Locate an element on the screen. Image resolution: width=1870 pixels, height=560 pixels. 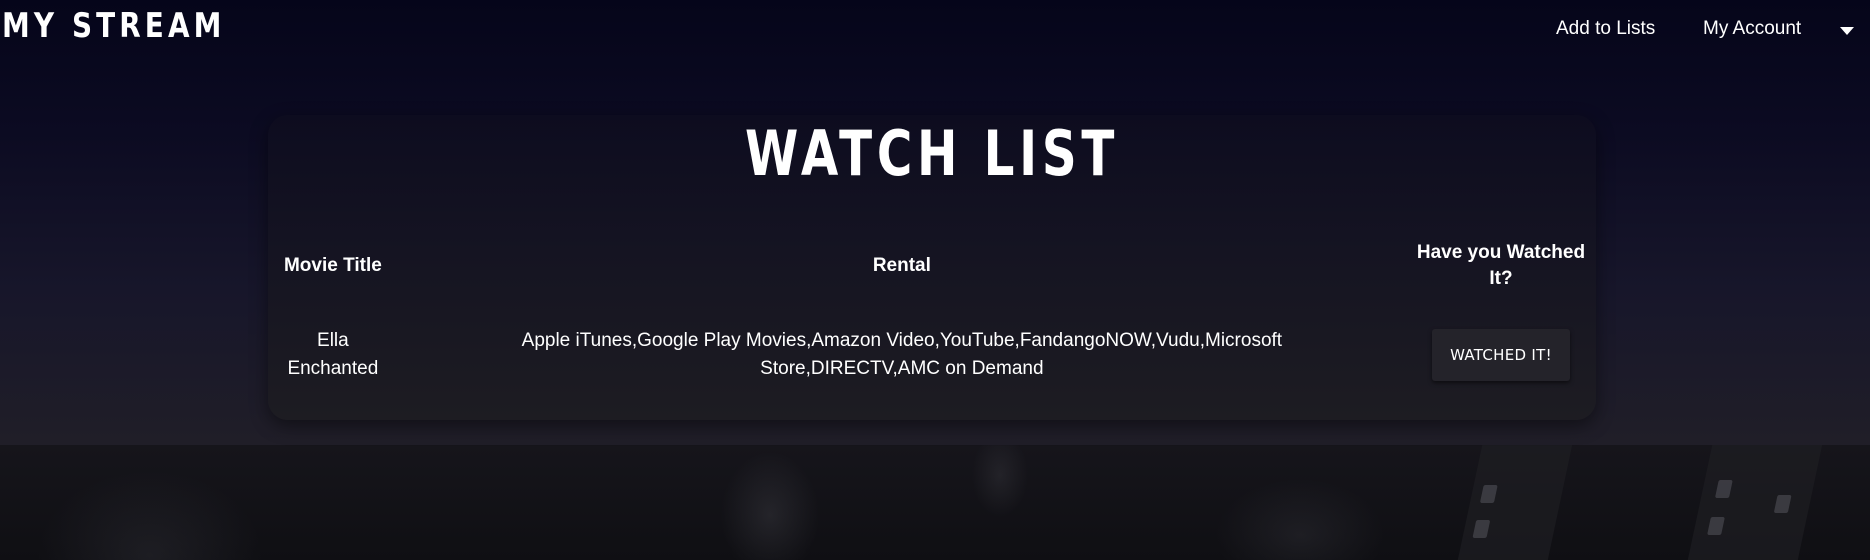
movie-title: Ella Enchanted is located at coordinates (333, 354).